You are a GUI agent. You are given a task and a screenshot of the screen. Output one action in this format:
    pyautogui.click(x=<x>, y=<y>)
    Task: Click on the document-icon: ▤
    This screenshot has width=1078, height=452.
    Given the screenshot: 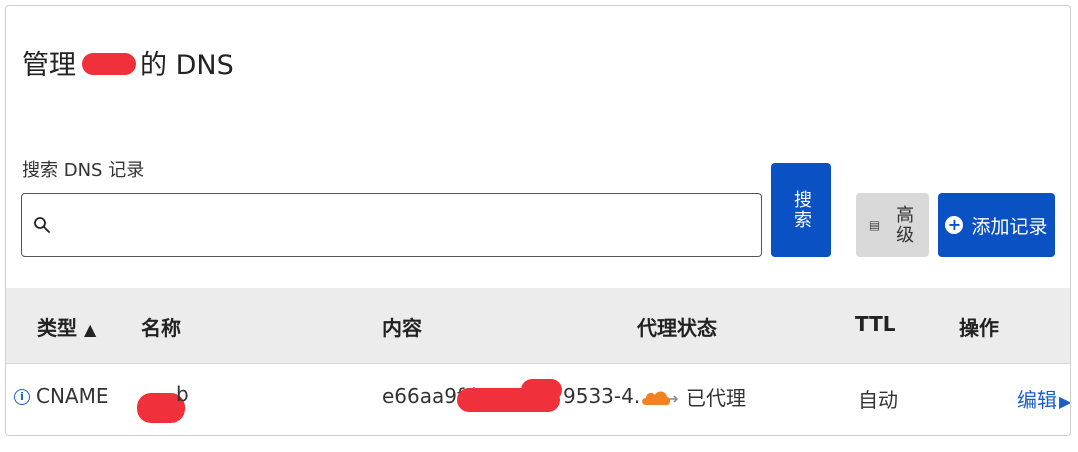 What is the action you would take?
    pyautogui.click(x=874, y=225)
    